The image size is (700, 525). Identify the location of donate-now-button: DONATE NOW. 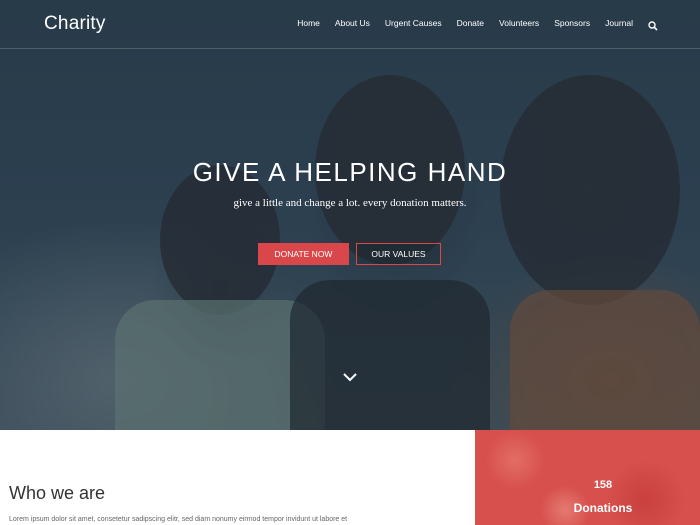
(303, 254).